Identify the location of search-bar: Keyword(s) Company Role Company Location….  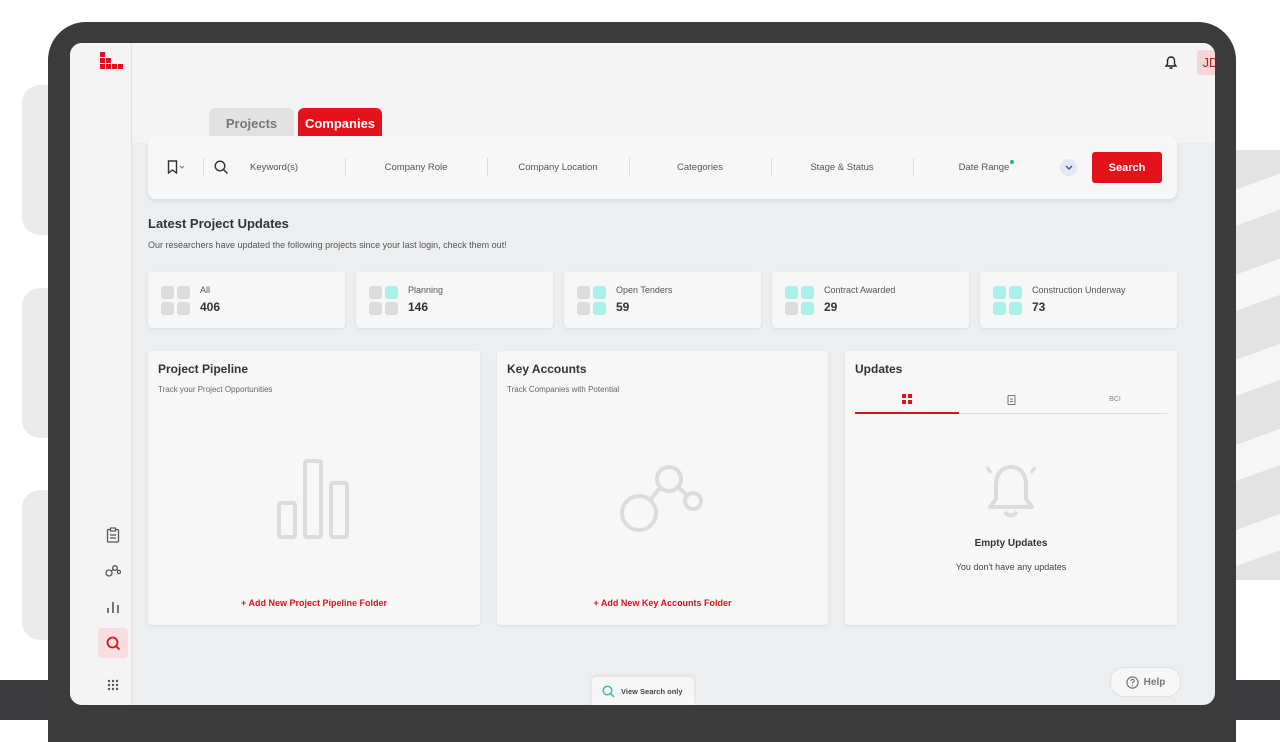
(662, 167).